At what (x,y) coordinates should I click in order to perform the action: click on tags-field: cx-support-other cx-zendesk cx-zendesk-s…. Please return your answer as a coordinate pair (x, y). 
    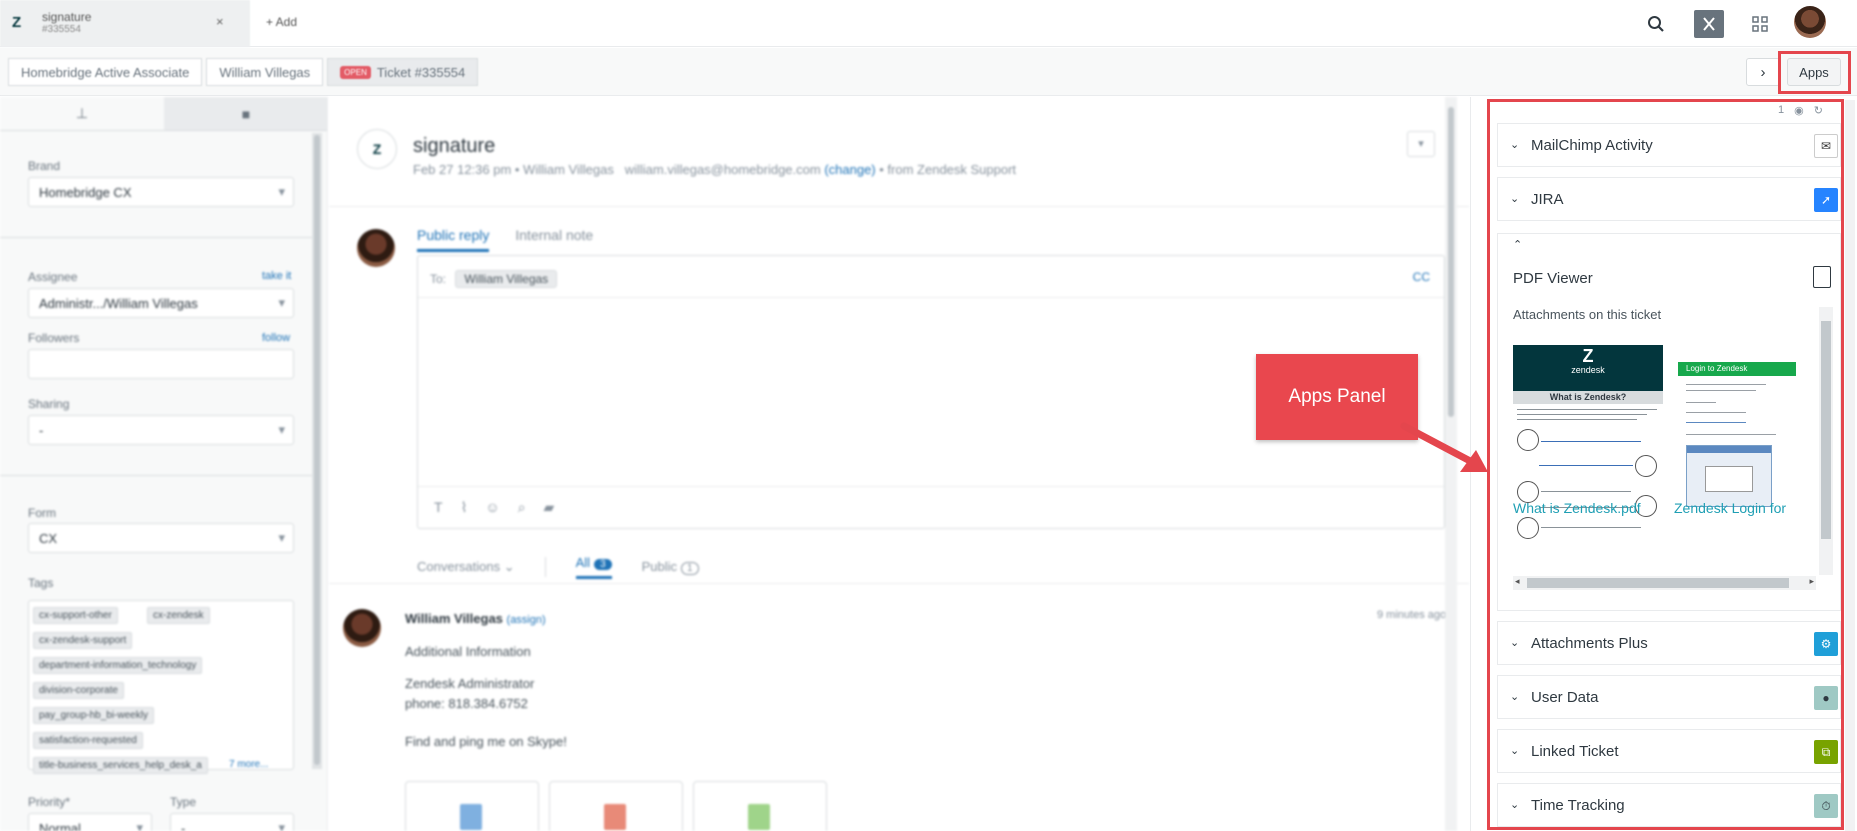
    Looking at the image, I should click on (161, 687).